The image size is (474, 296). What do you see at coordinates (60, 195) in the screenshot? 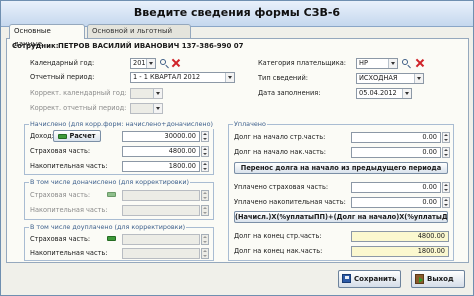
I see `add-accrued-insurance-label: Страховая часть:` at bounding box center [60, 195].